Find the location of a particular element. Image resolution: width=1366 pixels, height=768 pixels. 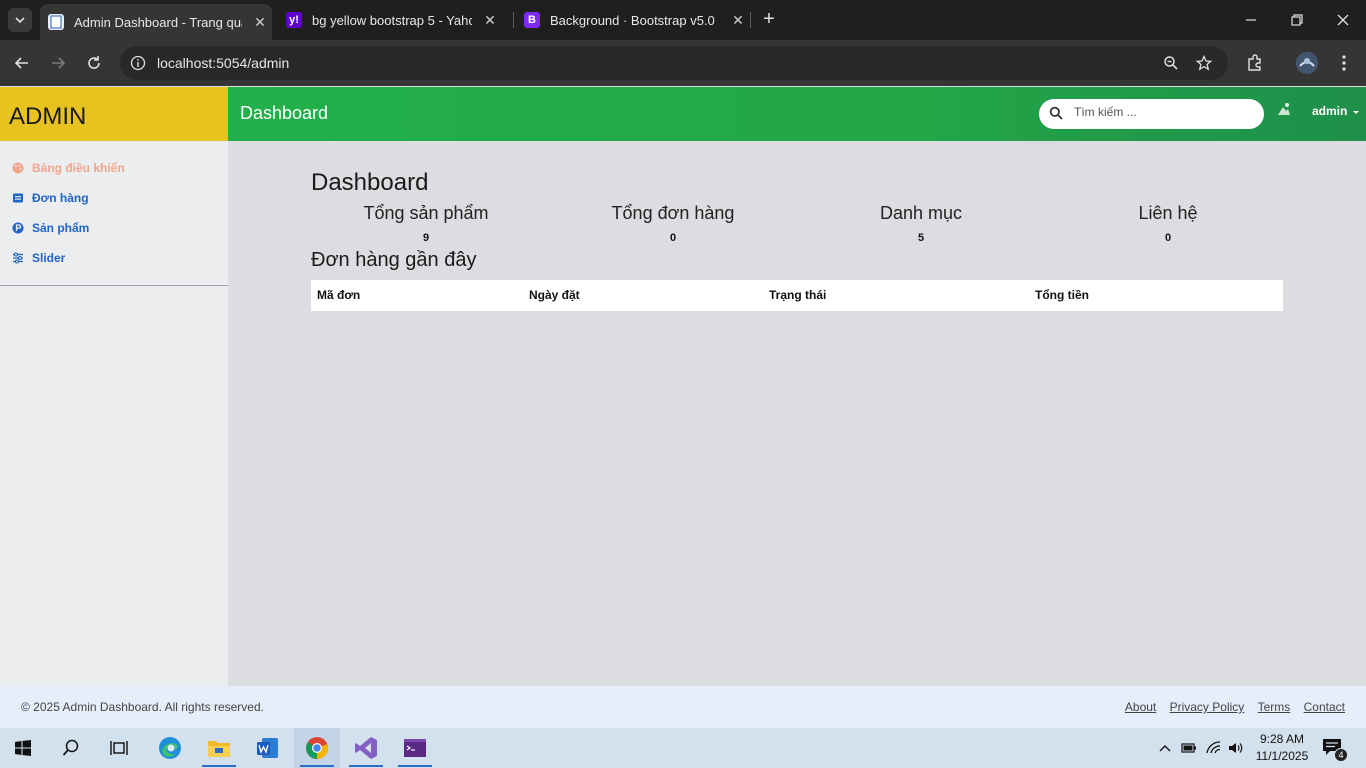

back-button is located at coordinates (22, 63).